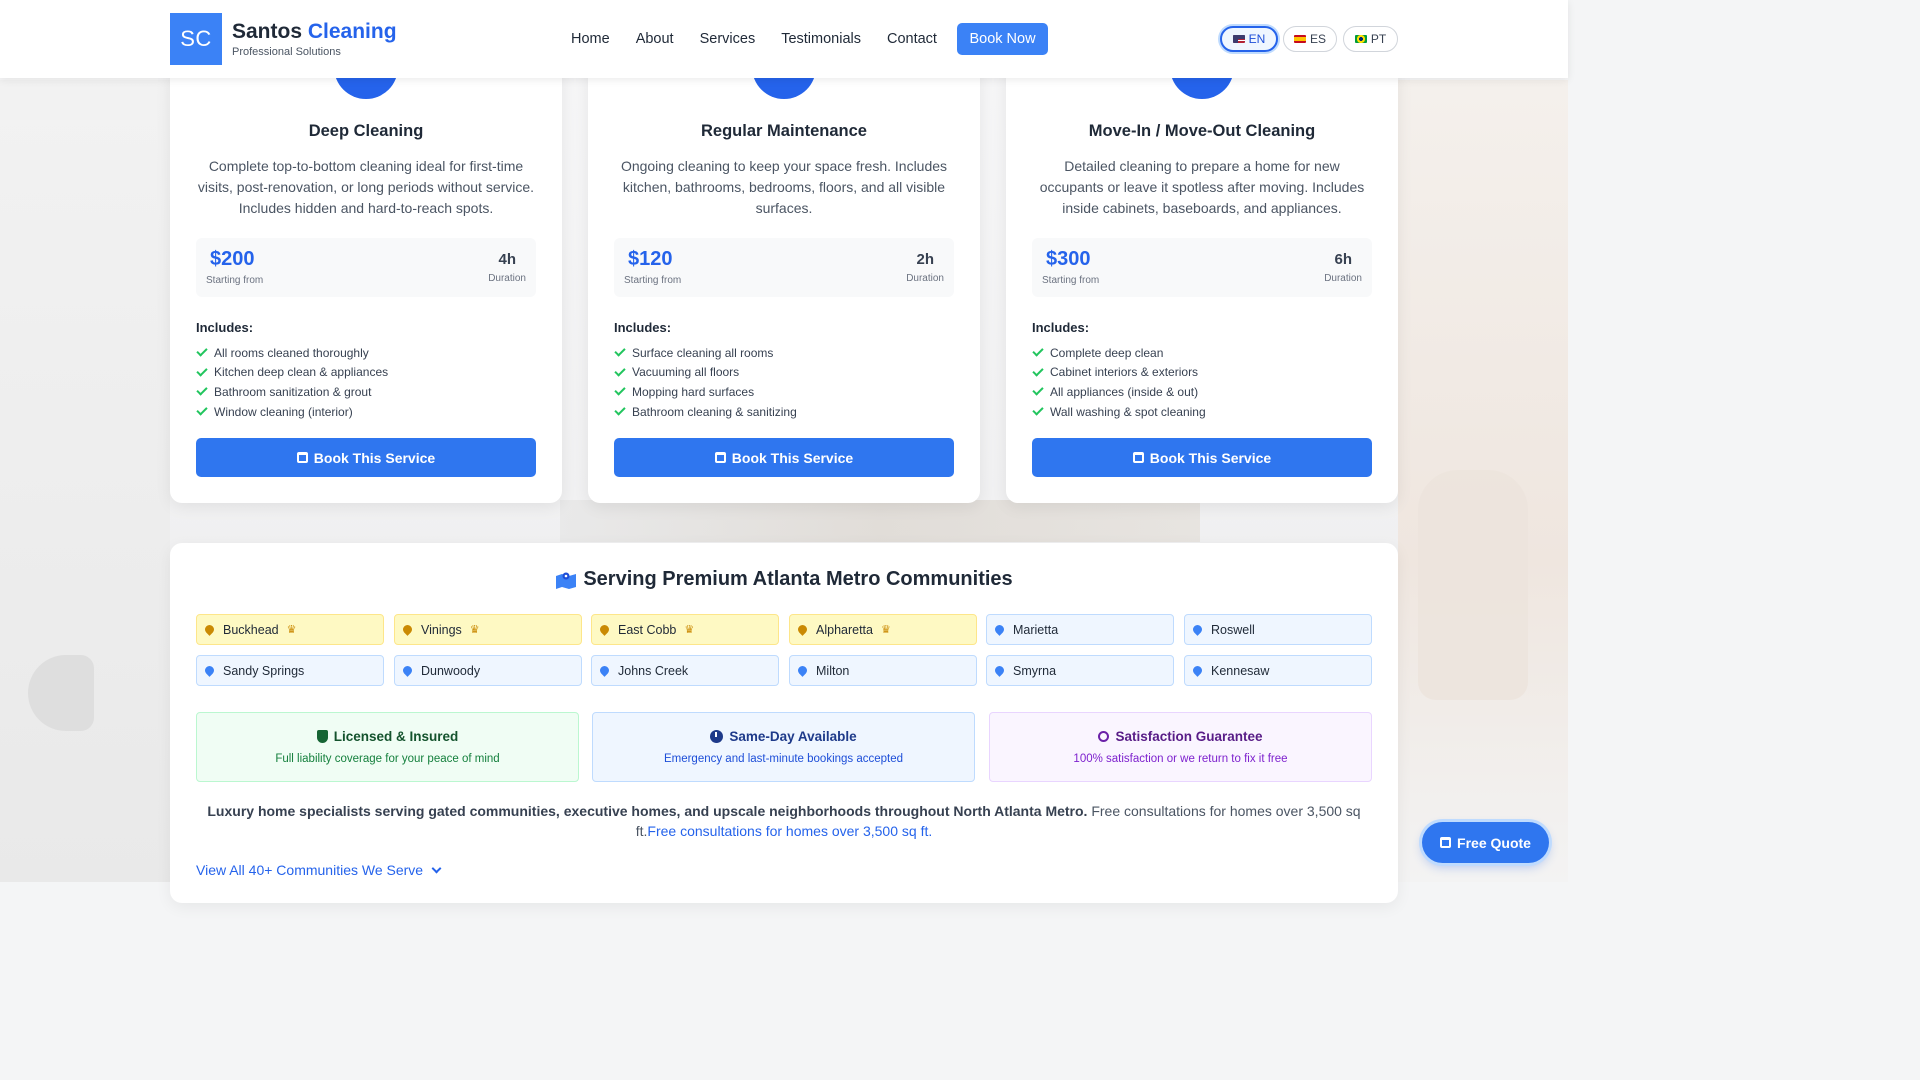  What do you see at coordinates (352, 31) in the screenshot?
I see `brand-name-accent: Cleaning` at bounding box center [352, 31].